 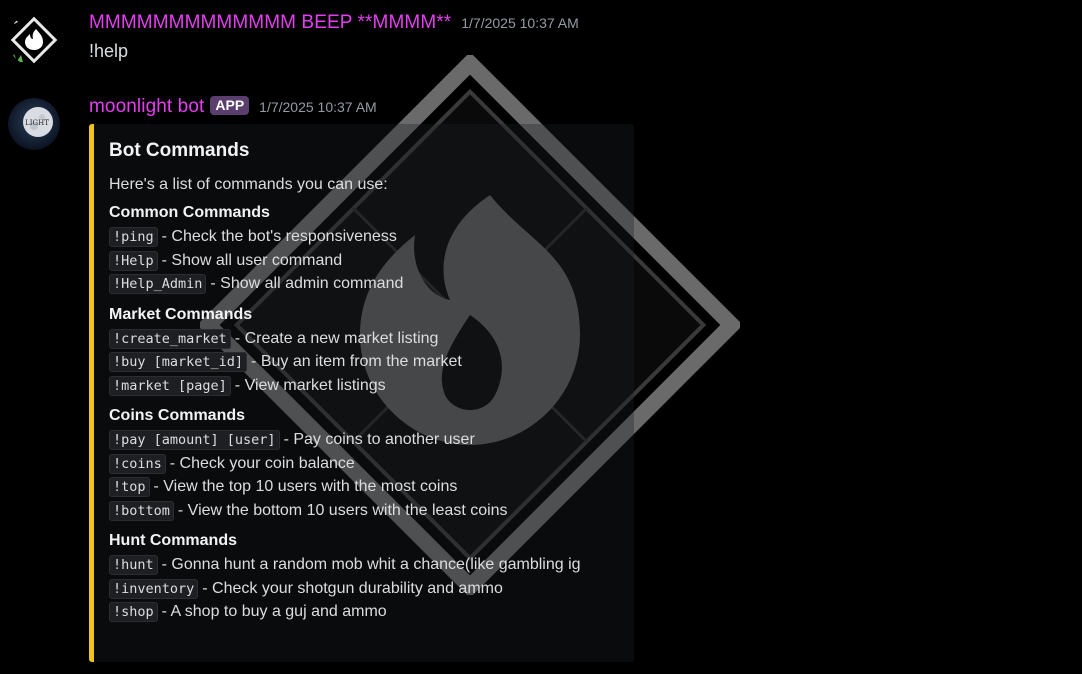 What do you see at coordinates (37, 123) in the screenshot?
I see `avatar-text: LIGHT` at bounding box center [37, 123].